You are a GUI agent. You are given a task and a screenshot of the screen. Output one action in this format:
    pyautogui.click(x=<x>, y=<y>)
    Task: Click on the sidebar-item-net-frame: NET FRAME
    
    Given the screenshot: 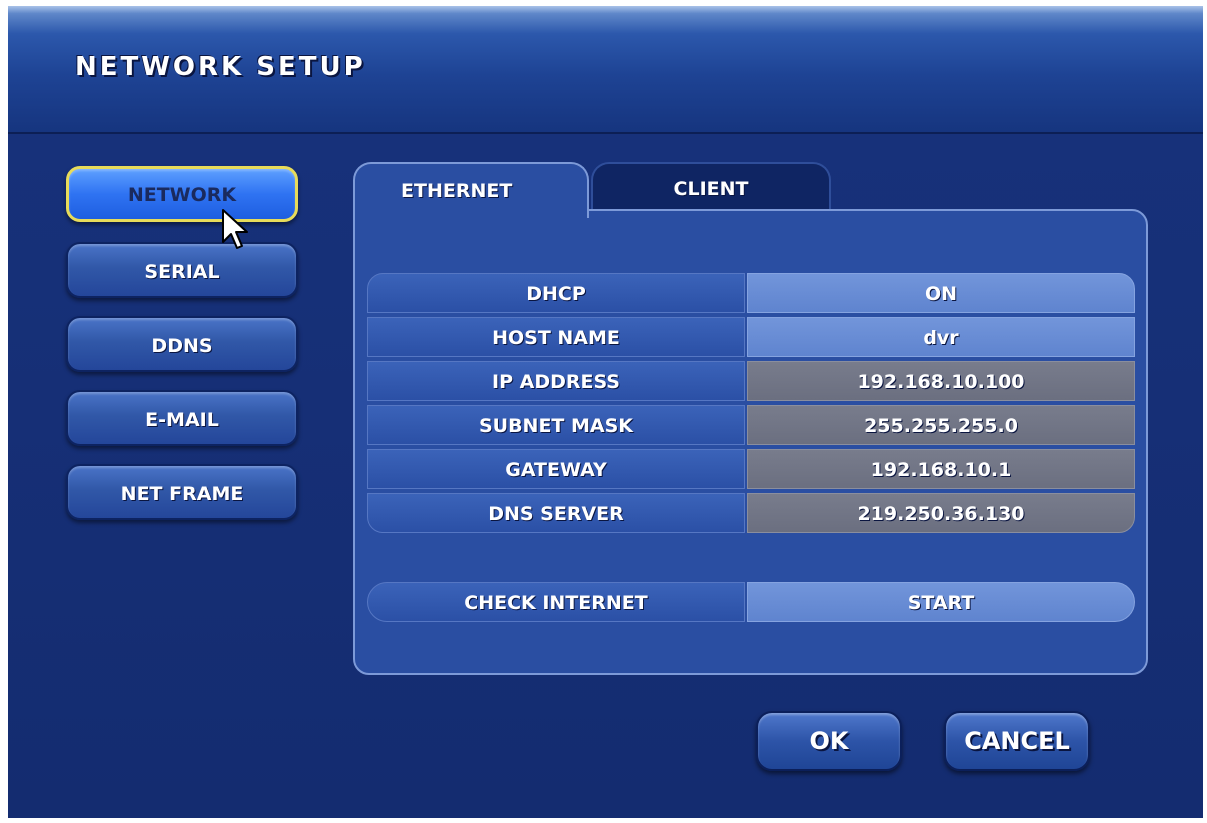 What is the action you would take?
    pyautogui.click(x=182, y=492)
    